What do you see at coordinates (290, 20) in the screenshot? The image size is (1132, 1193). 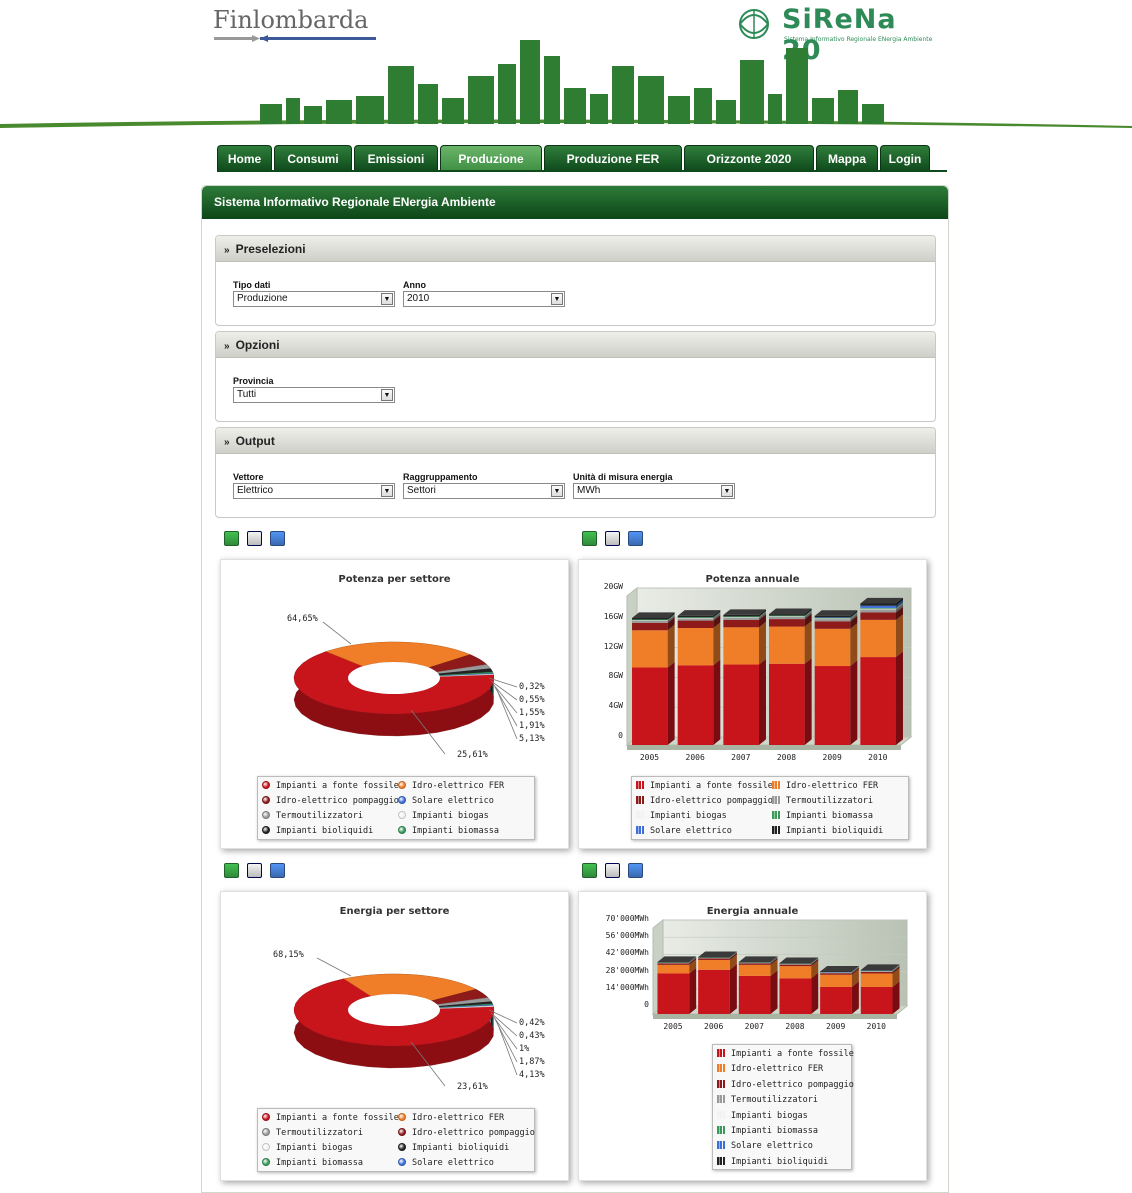 I see `finlombarda-logo: Finlombarda` at bounding box center [290, 20].